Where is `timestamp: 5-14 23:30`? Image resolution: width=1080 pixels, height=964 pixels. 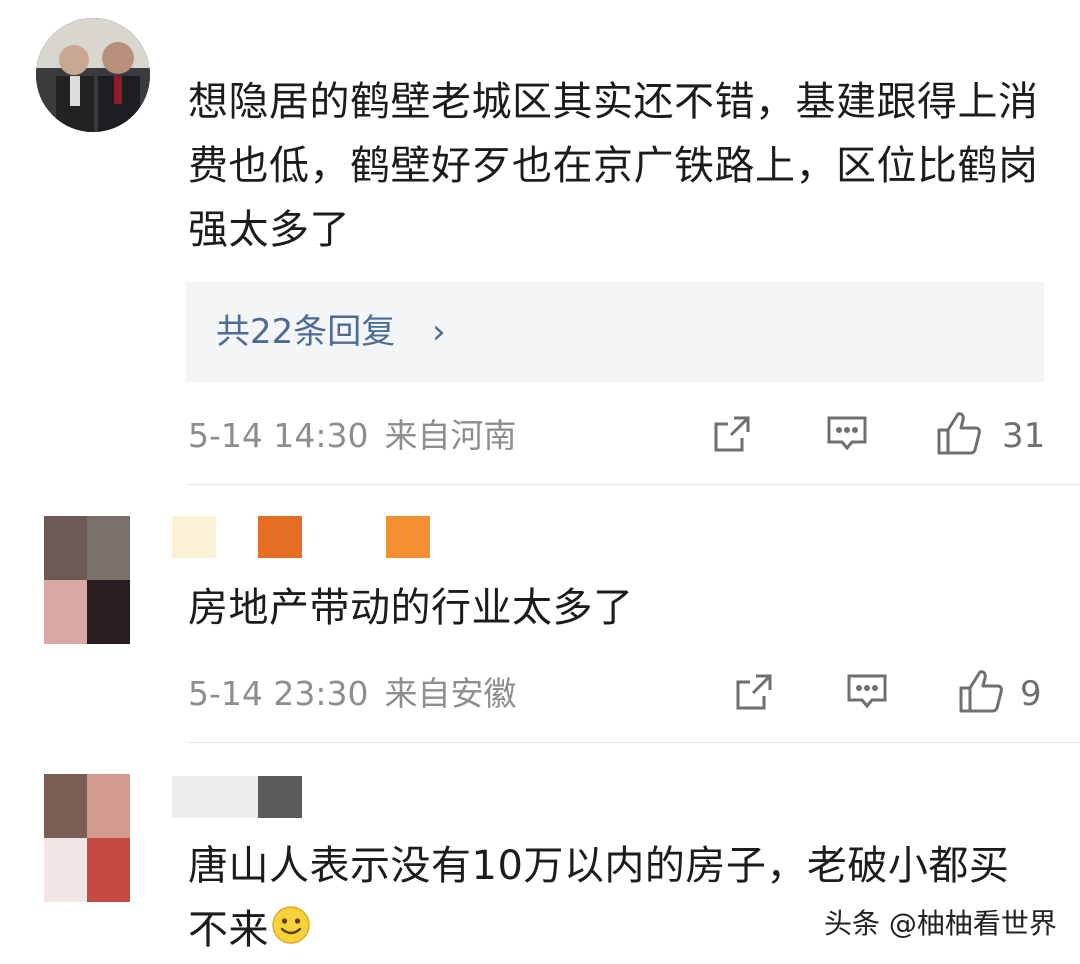
timestamp: 5-14 23:30 is located at coordinates (278, 693).